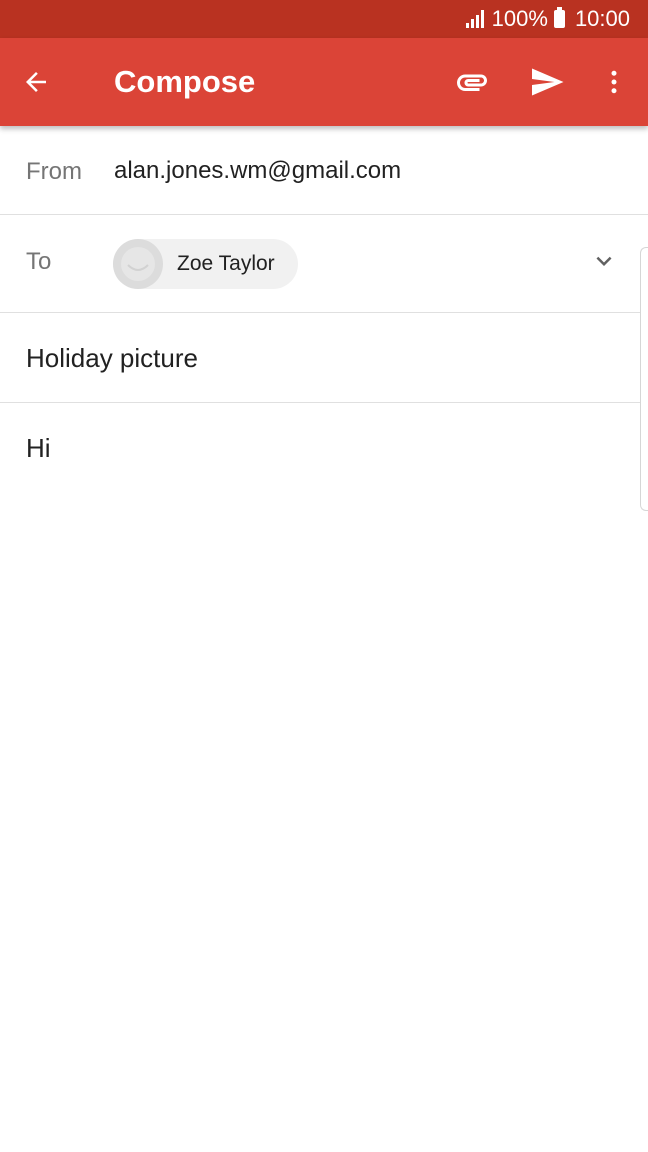 The height and width of the screenshot is (1152, 648). I want to click on battery-percentage: 100%, so click(519, 18).